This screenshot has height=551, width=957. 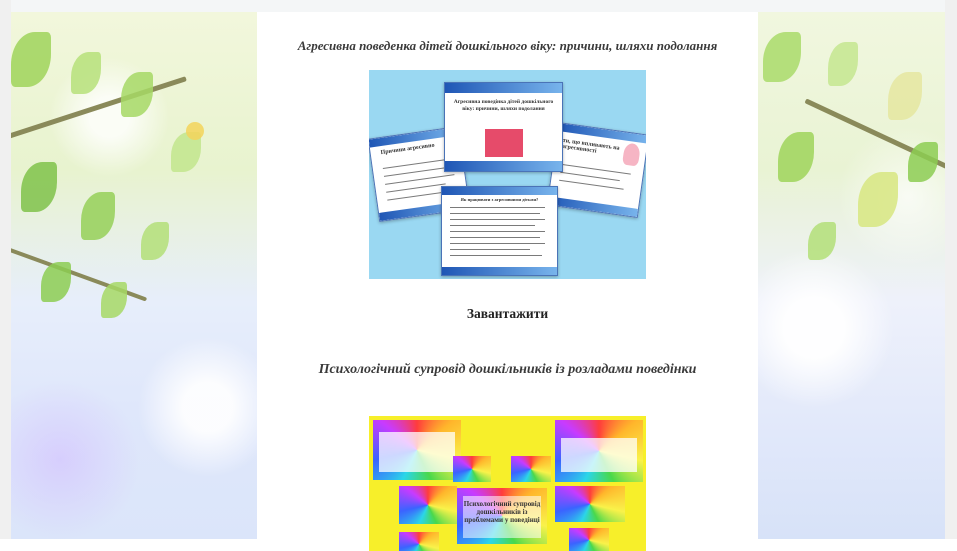 I want to click on window-right-edge, so click(x=951, y=269).